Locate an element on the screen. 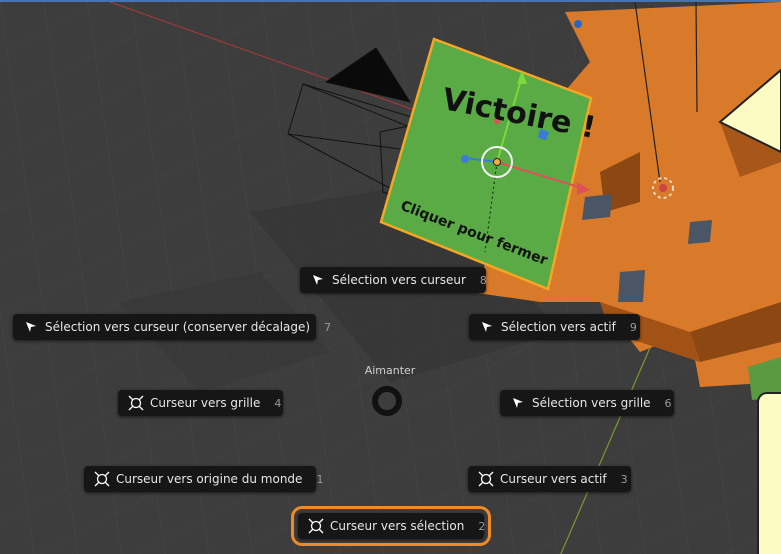 The image size is (781, 554). pie-item-hotkey: 2 is located at coordinates (482, 526).